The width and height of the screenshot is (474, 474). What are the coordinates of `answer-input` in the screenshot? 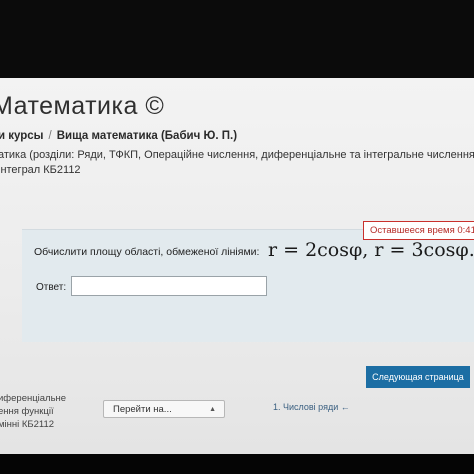 It's located at (169, 286).